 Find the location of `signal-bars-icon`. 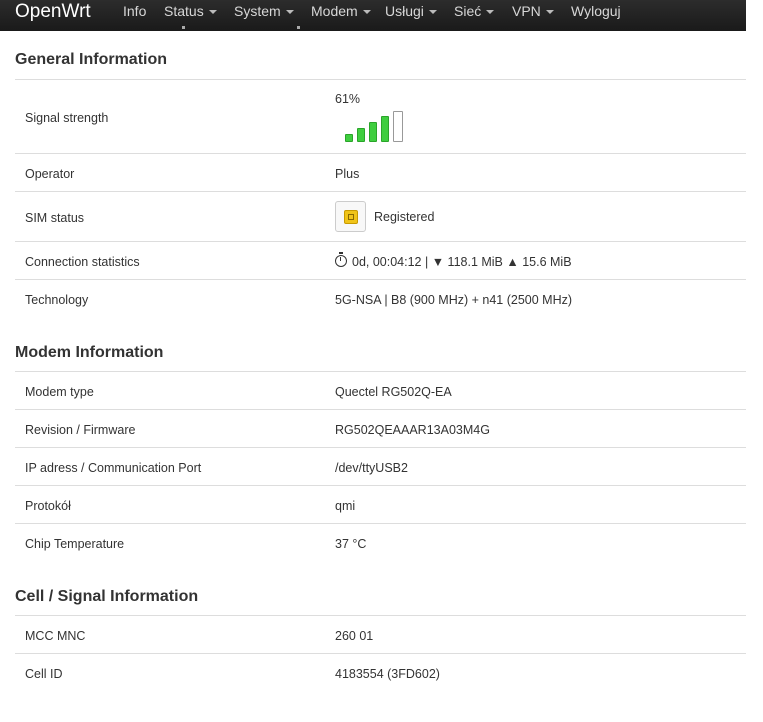

signal-bars-icon is located at coordinates (371, 126).